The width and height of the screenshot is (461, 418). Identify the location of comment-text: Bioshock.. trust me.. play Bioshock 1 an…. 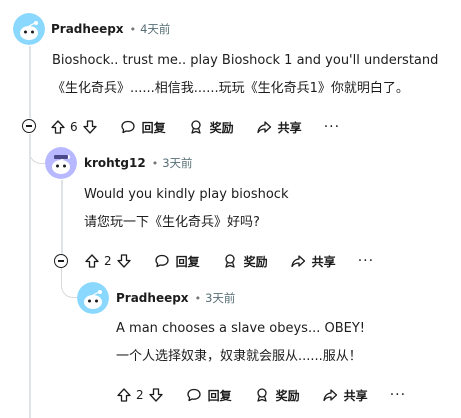
(245, 60).